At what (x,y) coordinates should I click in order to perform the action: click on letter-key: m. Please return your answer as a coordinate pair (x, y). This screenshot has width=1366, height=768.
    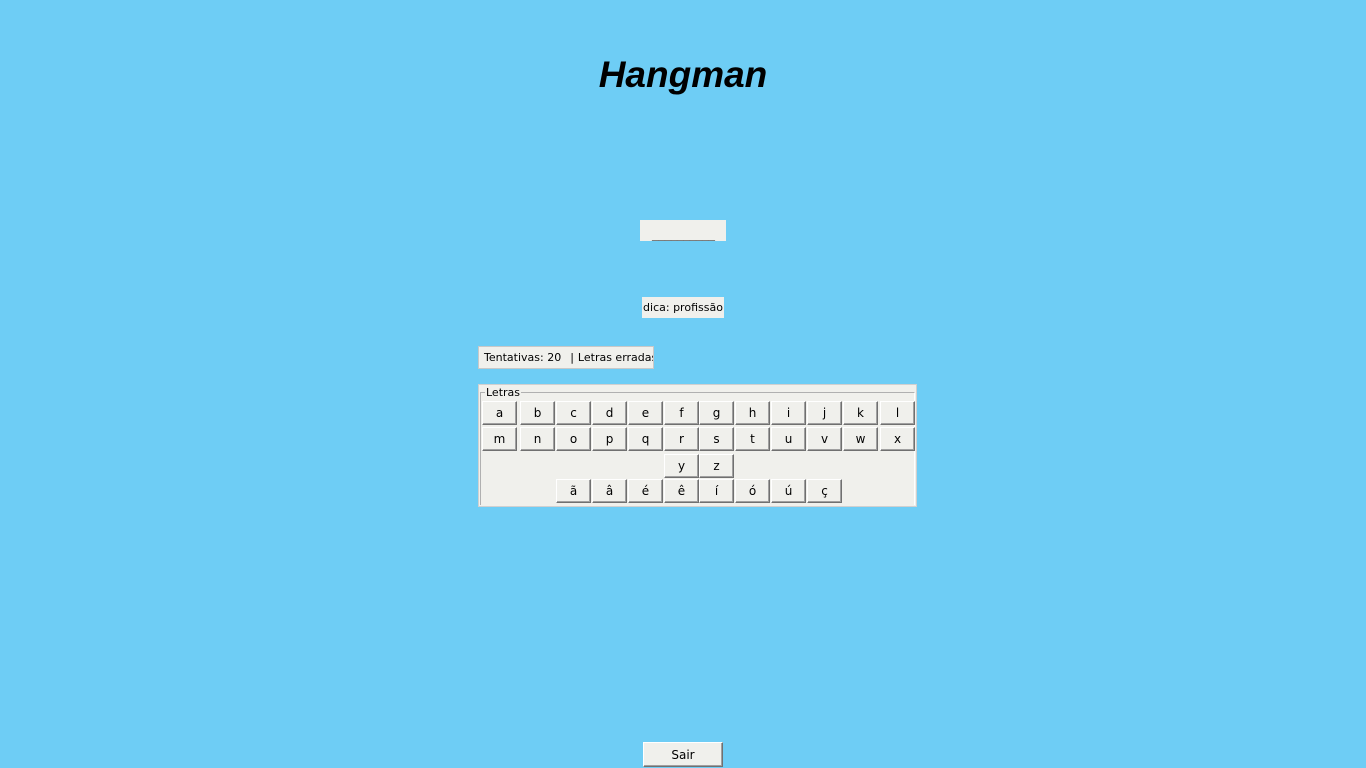
    Looking at the image, I should click on (499, 439).